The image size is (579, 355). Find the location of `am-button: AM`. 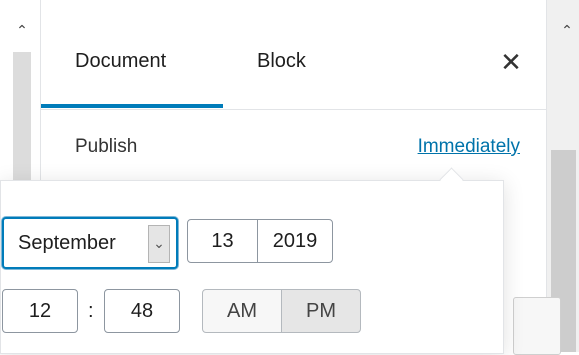

am-button: AM is located at coordinates (242, 311).